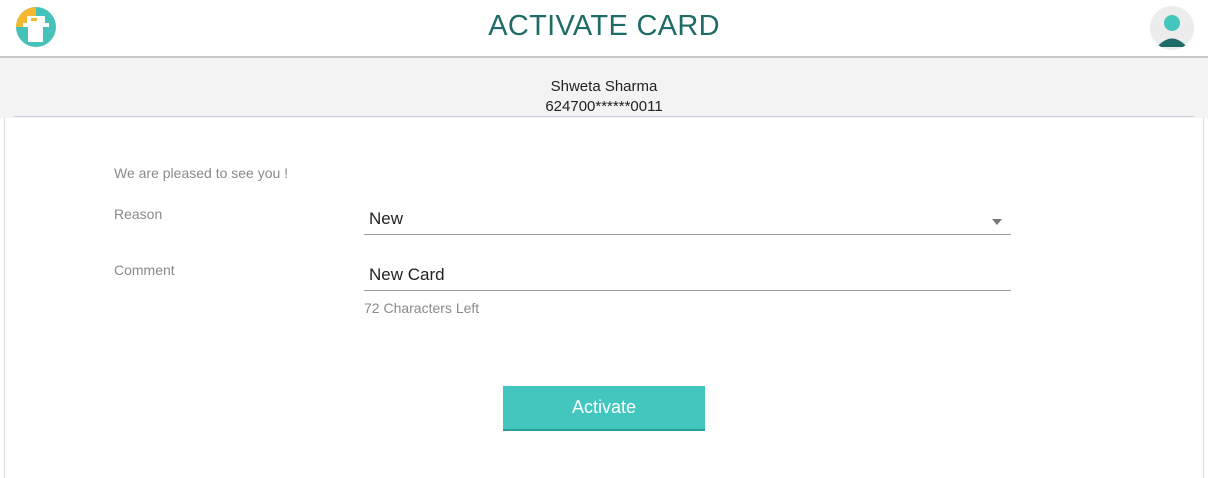 The image size is (1208, 478). I want to click on card-holder-name: Shweta Sharma, so click(604, 86).